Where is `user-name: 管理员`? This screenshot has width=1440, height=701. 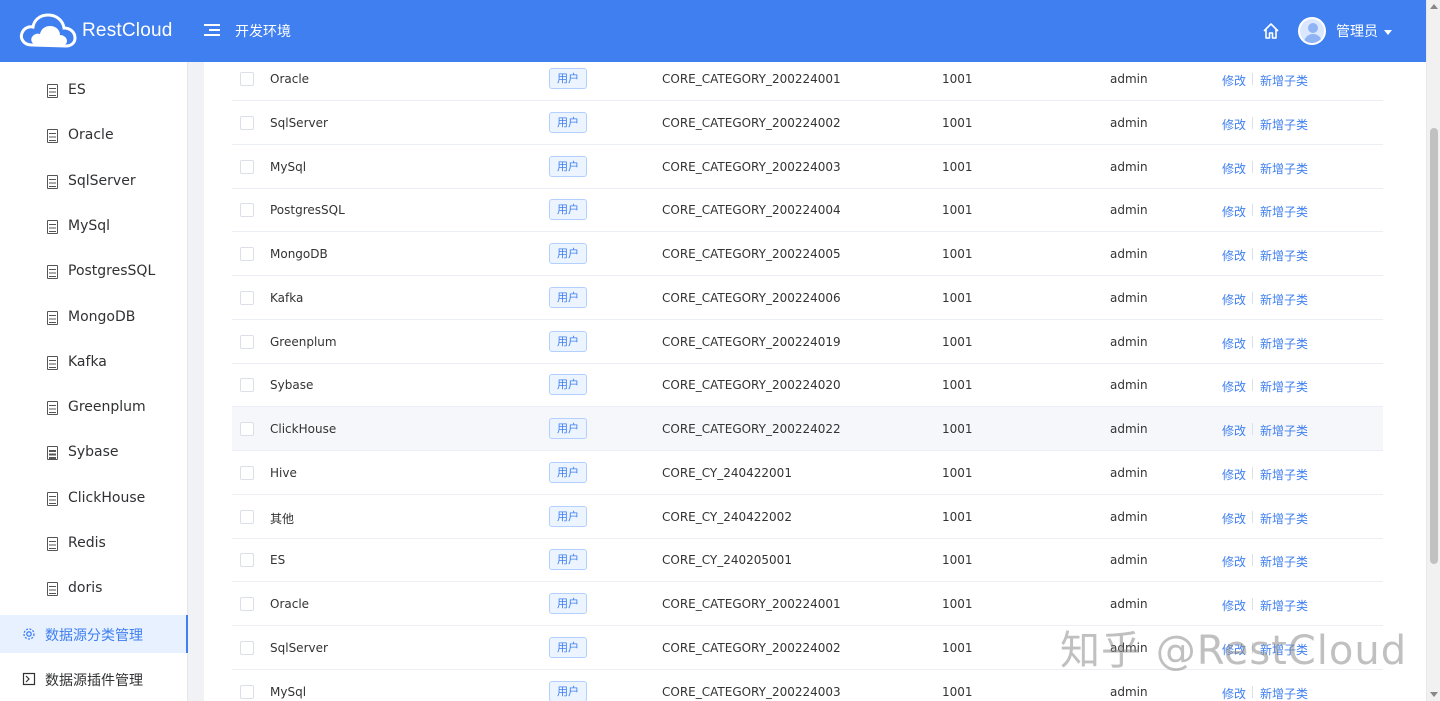 user-name: 管理员 is located at coordinates (1357, 31).